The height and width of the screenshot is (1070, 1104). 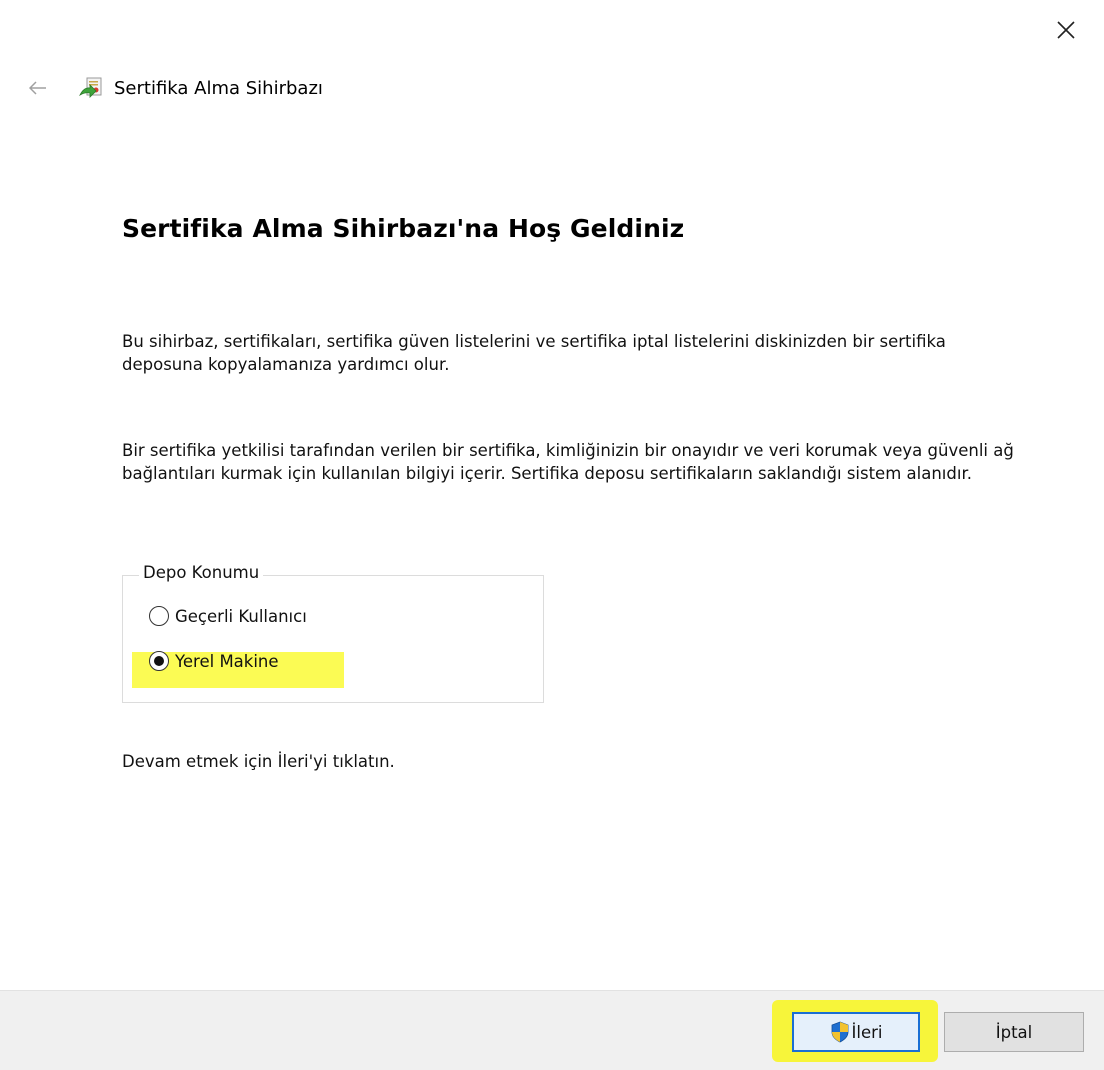 I want to click on radio-local-machine: Yerel Makine, so click(x=214, y=661).